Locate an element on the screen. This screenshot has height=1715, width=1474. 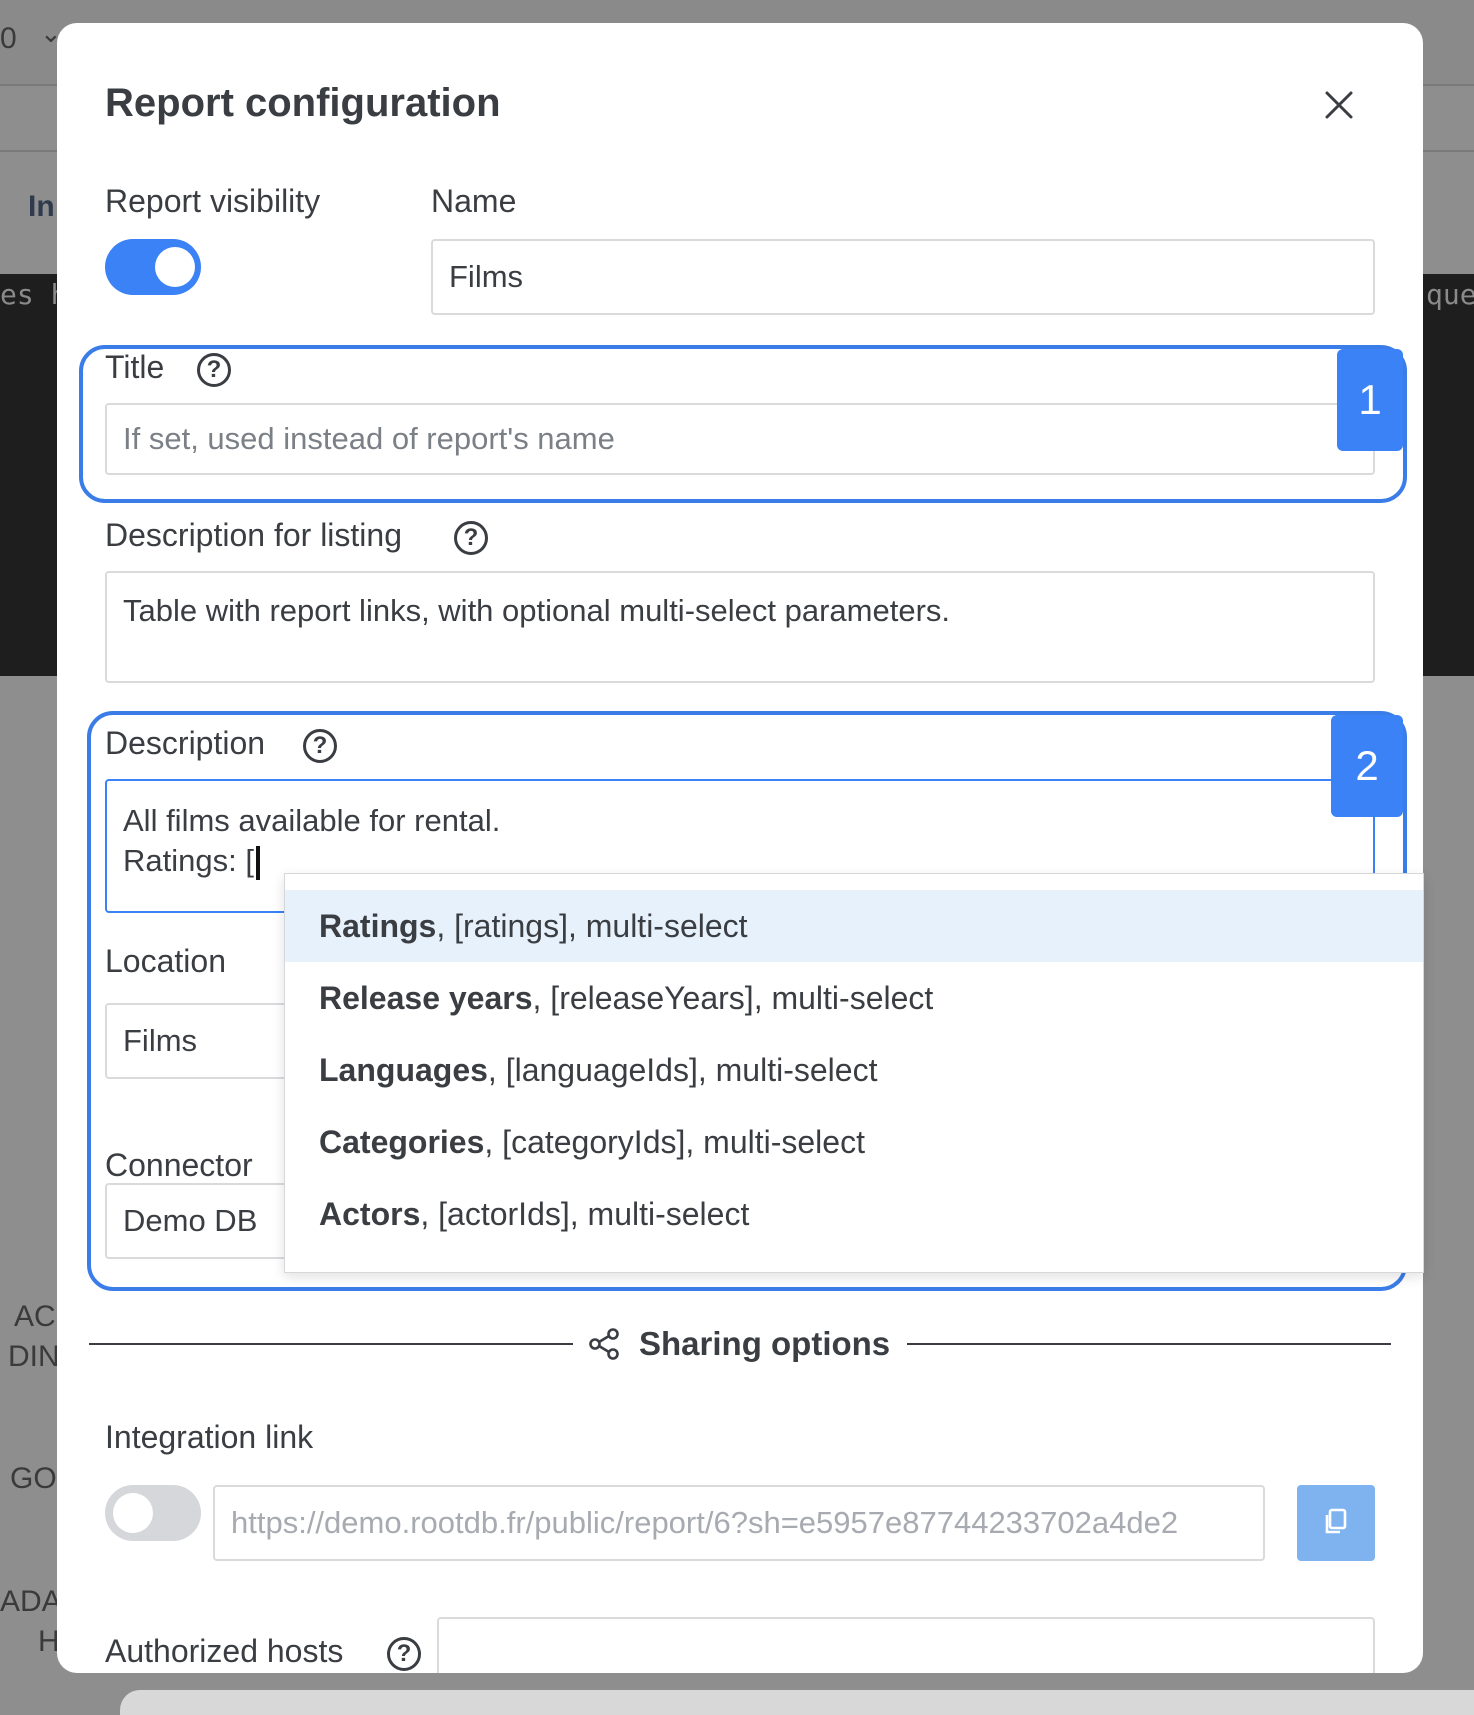
close-icon is located at coordinates (1339, 105).